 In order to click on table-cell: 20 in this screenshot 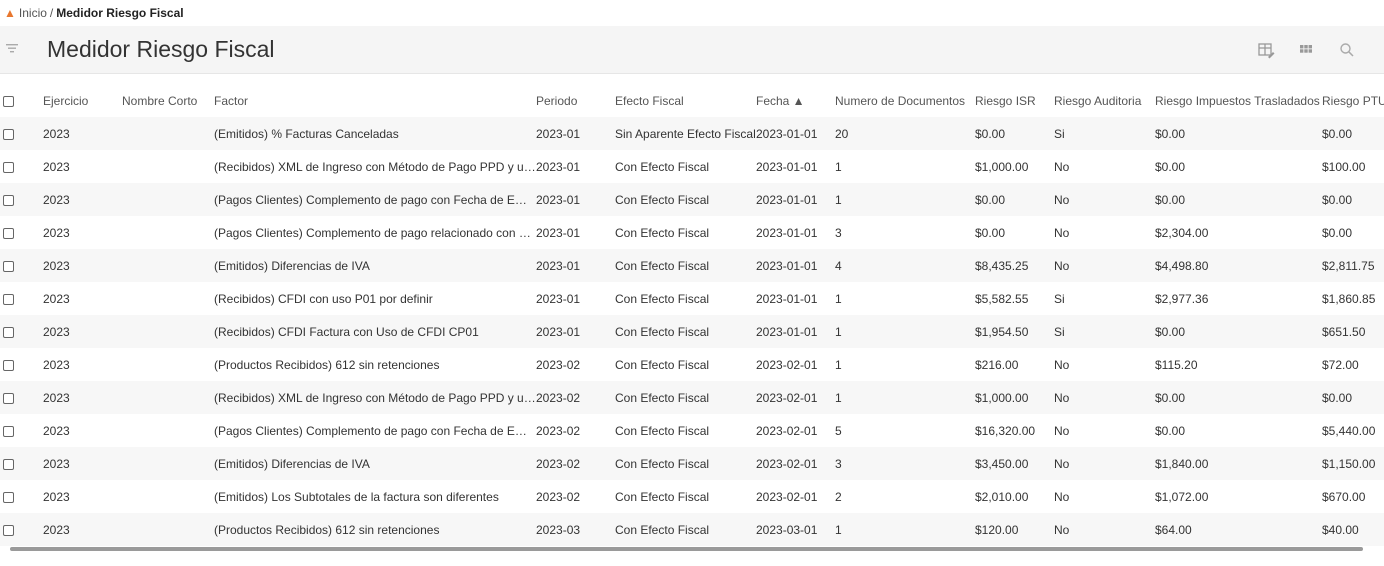, I will do `click(905, 133)`.